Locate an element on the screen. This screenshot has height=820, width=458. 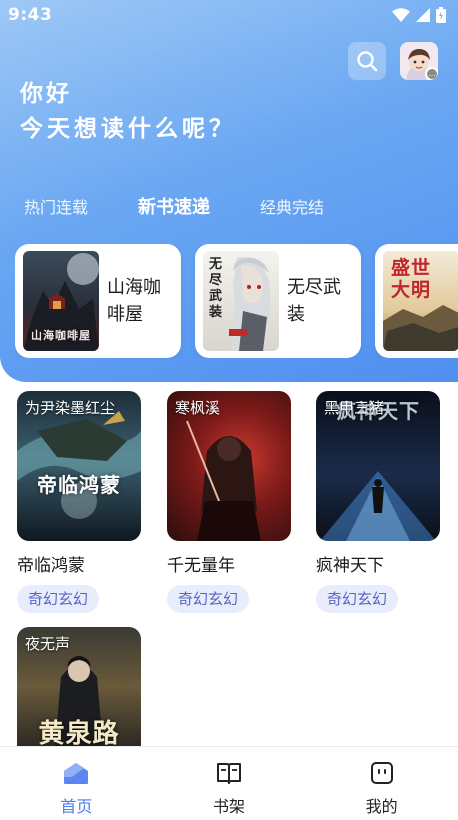
featured-card: 盛世大明 is located at coordinates (416, 301).